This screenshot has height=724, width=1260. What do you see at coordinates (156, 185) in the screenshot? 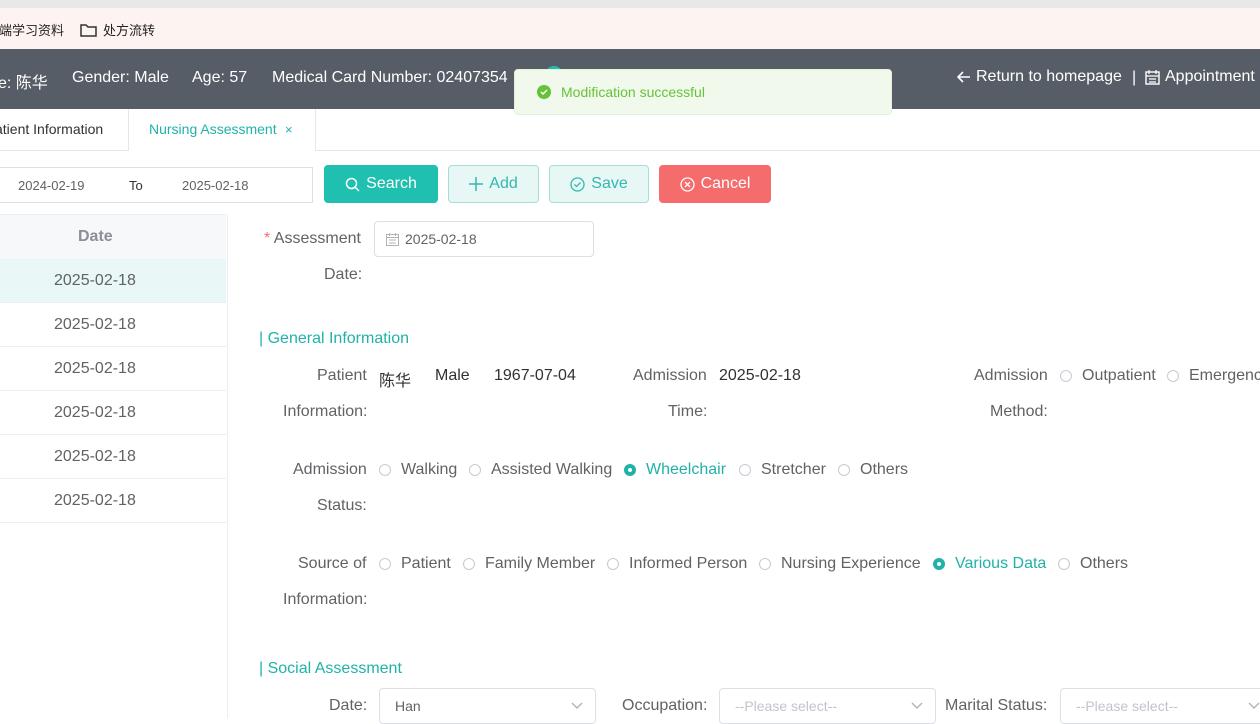
I see `date-range-picker: 2024-02-19 To 2025-02-18` at bounding box center [156, 185].